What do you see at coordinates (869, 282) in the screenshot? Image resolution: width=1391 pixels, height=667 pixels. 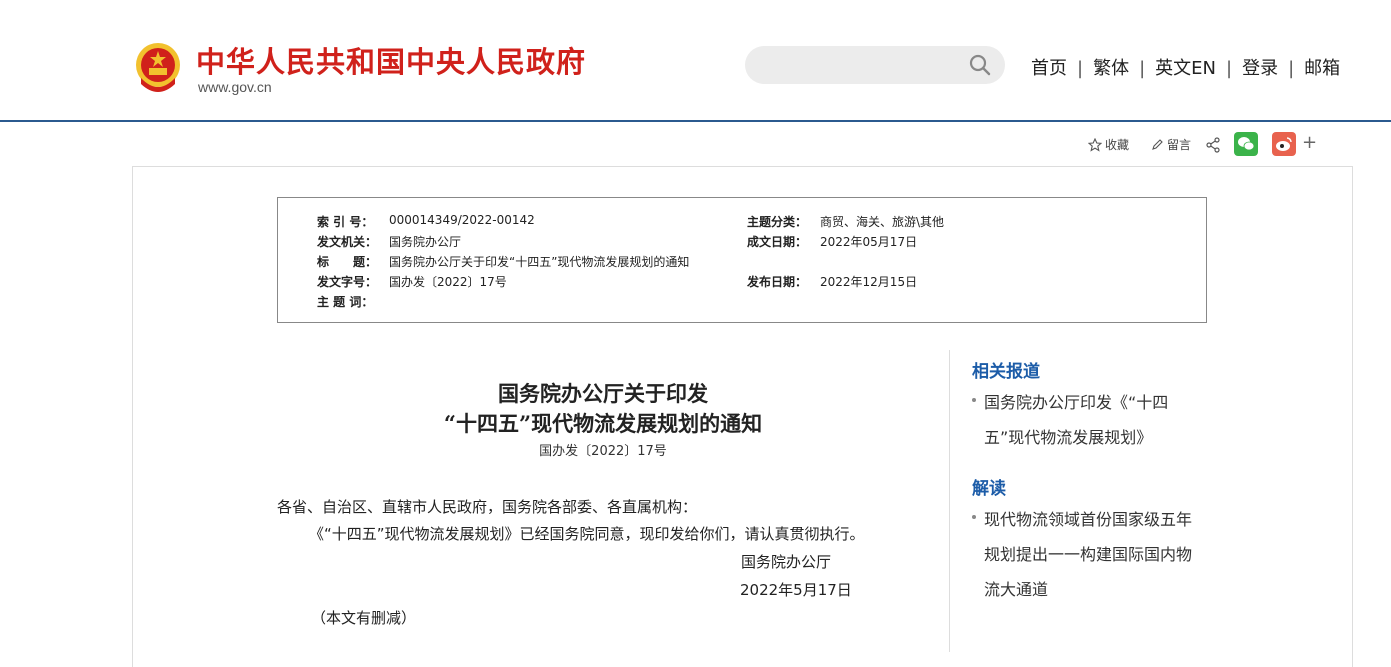 I see `published-date-value: 2022年12月15日` at bounding box center [869, 282].